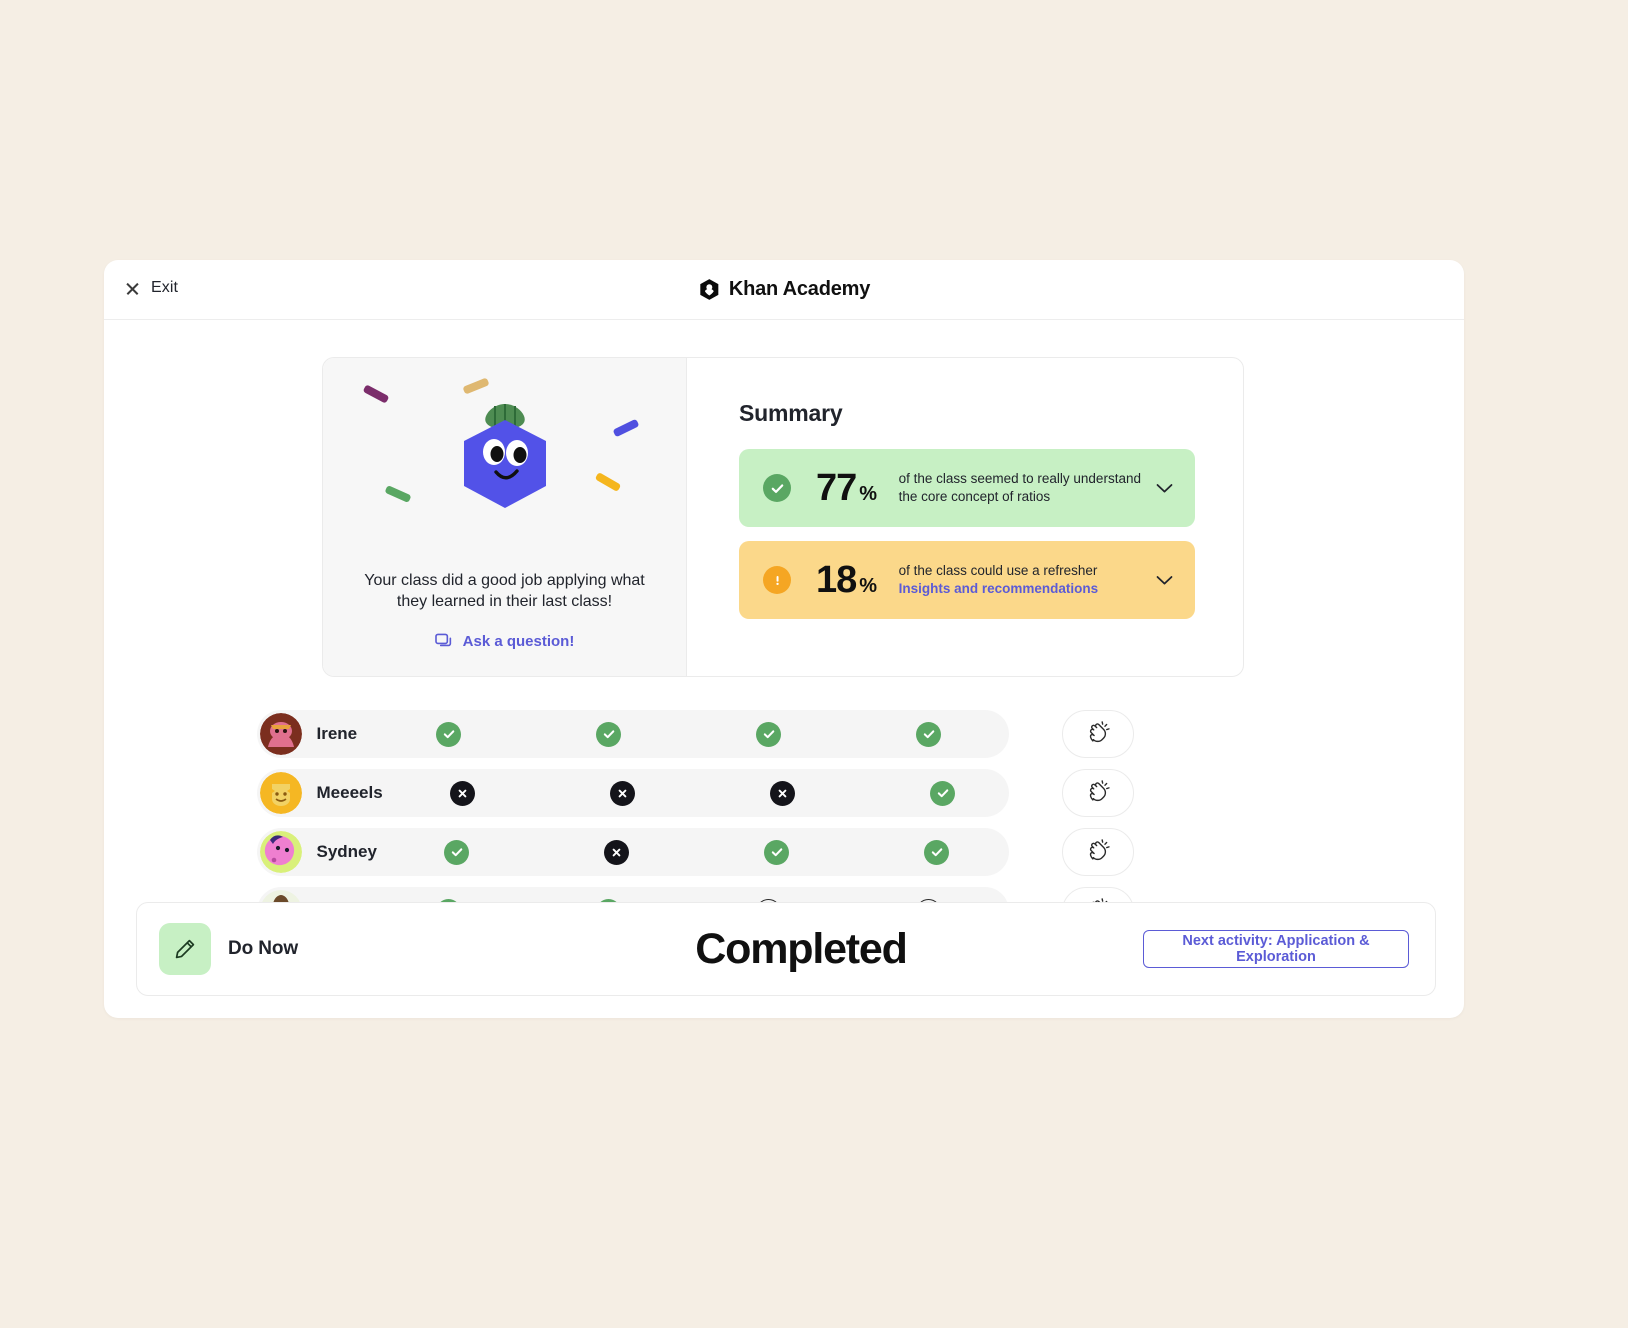 The height and width of the screenshot is (1328, 1628). I want to click on blue-hexagon-mascot-icon, so click(504, 456).